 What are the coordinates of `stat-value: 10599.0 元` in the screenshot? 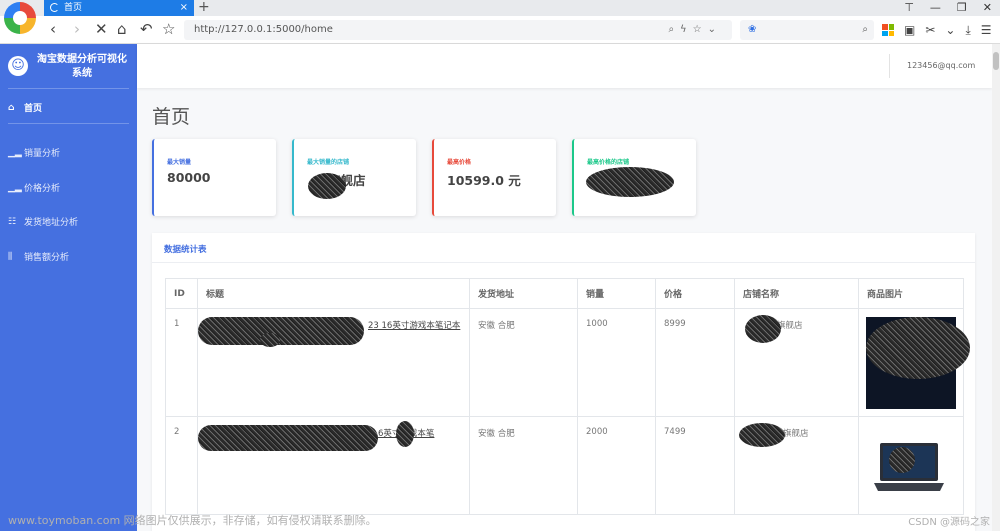 It's located at (484, 180).